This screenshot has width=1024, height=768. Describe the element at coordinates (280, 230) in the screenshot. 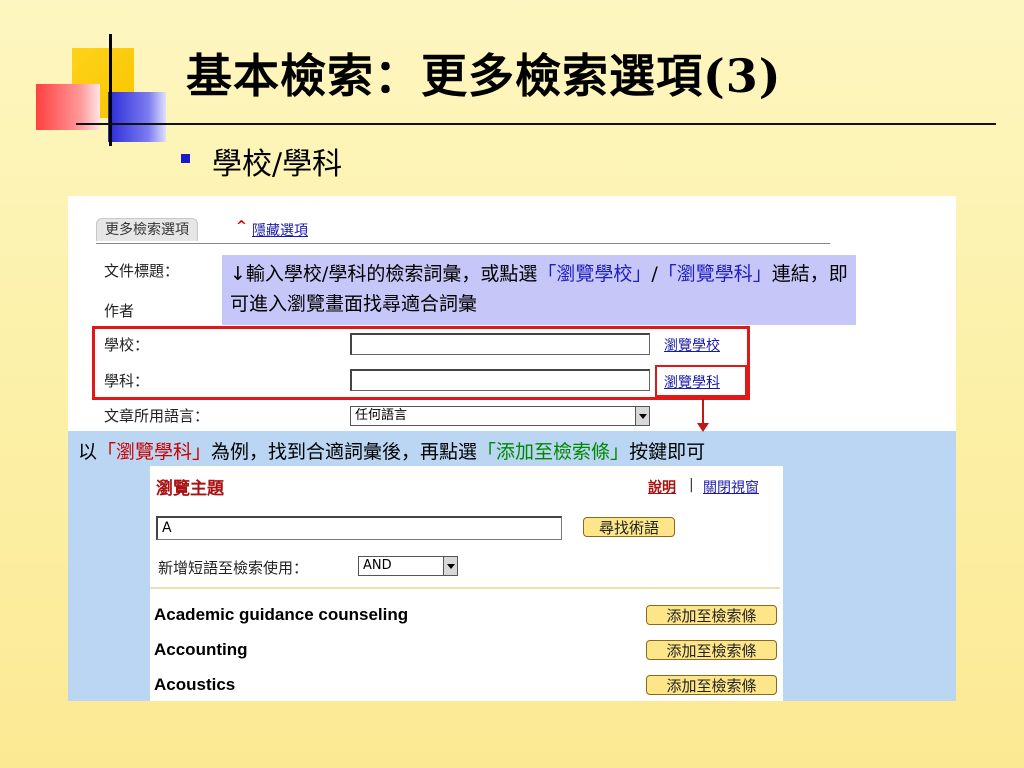

I see `hide-options-link: 隱藏選項` at that location.